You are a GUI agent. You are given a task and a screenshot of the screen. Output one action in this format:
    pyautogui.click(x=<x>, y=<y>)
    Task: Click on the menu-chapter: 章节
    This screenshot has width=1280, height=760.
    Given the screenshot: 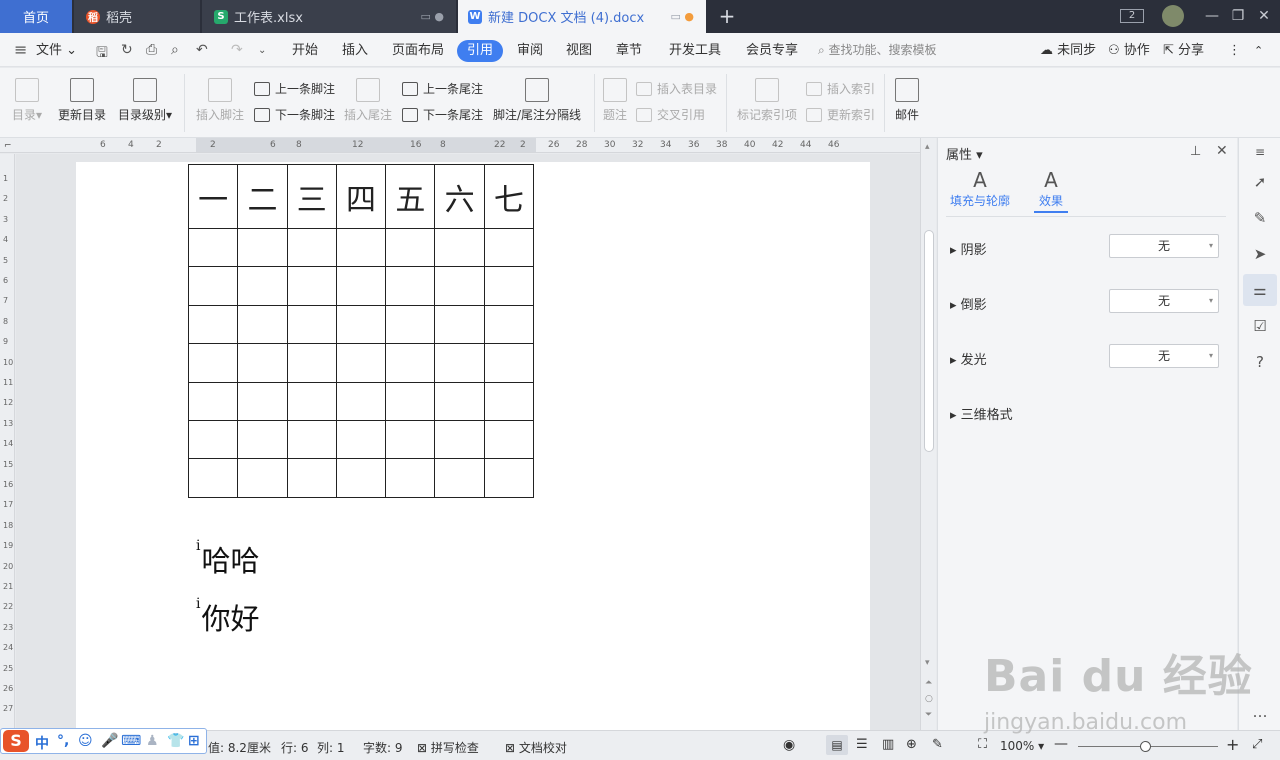 What is the action you would take?
    pyautogui.click(x=629, y=51)
    